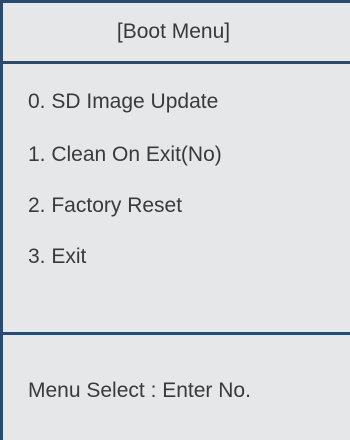 This screenshot has height=440, width=350. I want to click on menu-select-prompt: Menu Select : Enter No., so click(139, 390).